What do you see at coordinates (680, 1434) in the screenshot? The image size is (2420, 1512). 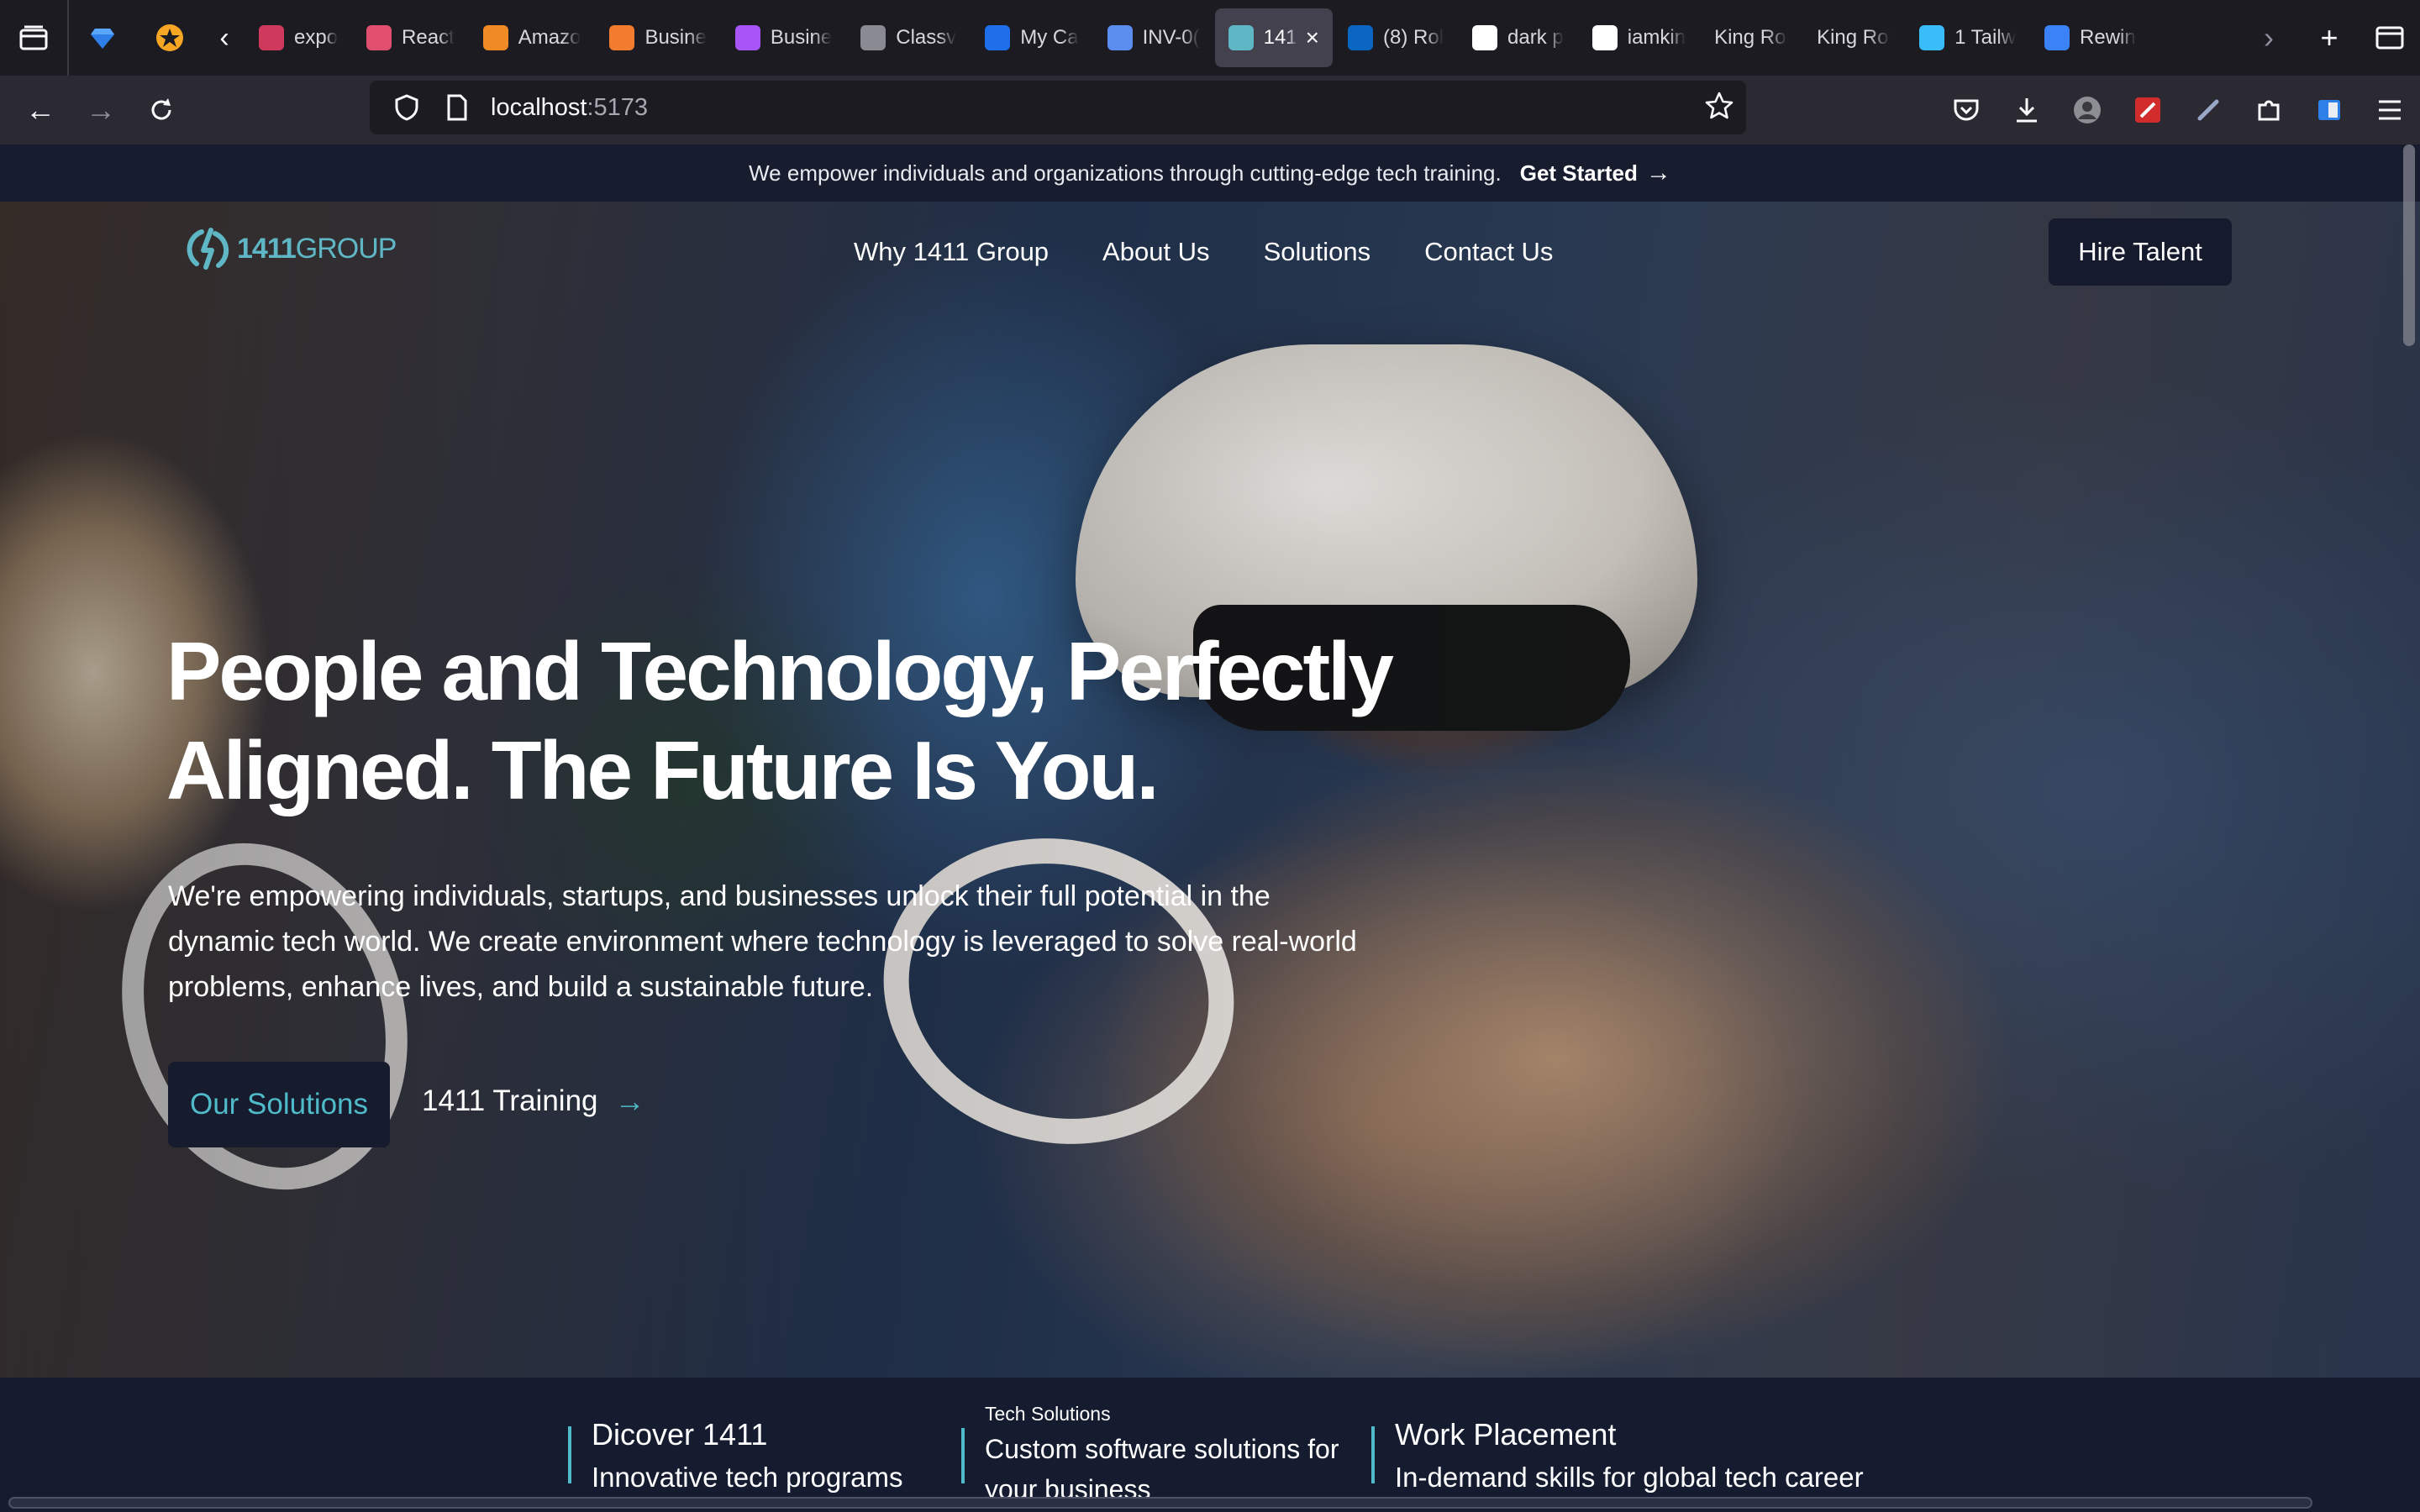 I see `feature-title: Dicover 1411` at bounding box center [680, 1434].